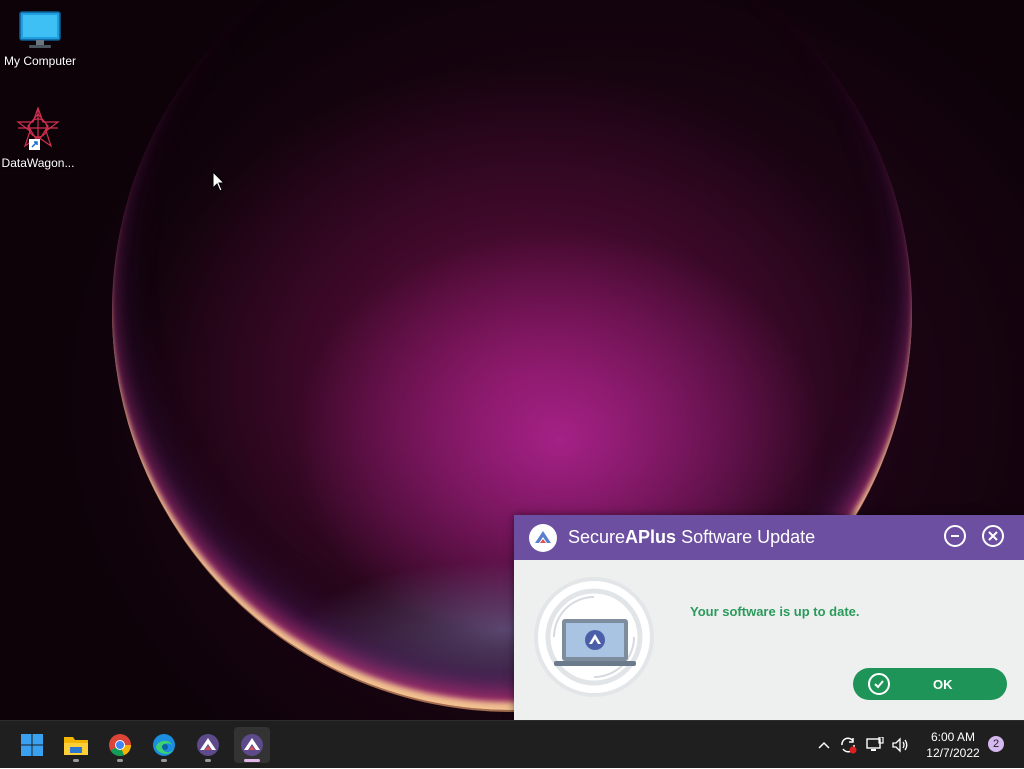 This screenshot has height=769, width=1024. I want to click on start-button, so click(32, 745).